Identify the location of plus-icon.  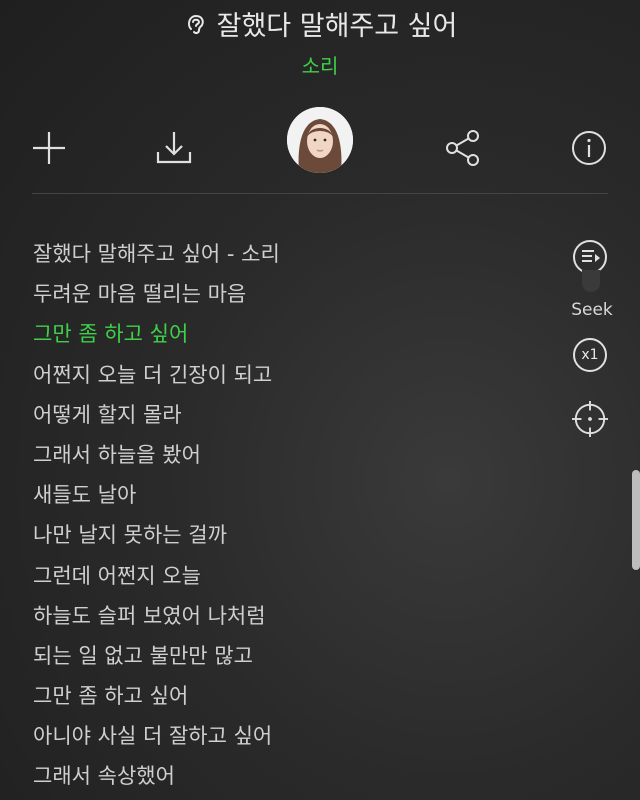
(49, 148).